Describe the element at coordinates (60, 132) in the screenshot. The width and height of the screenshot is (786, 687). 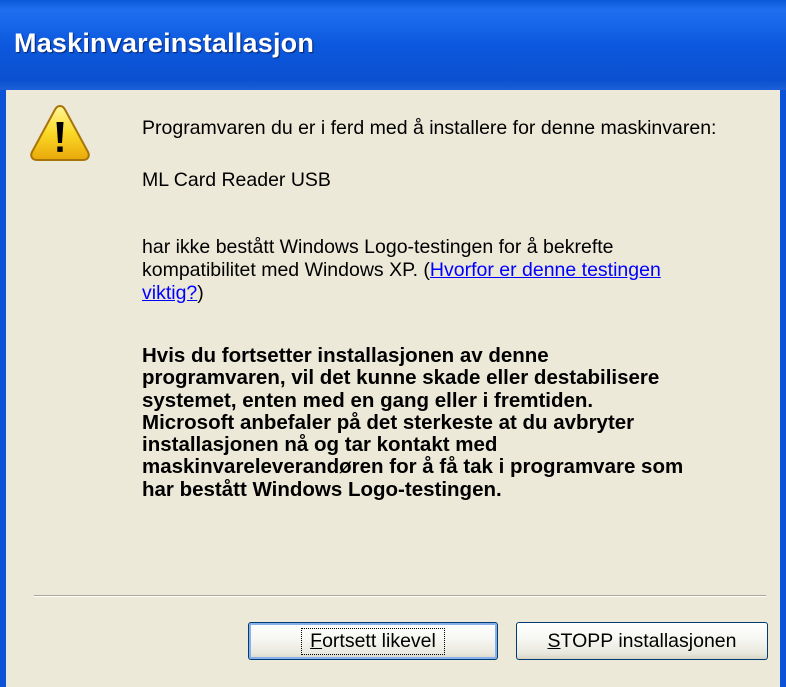
I see `warning-icon` at that location.